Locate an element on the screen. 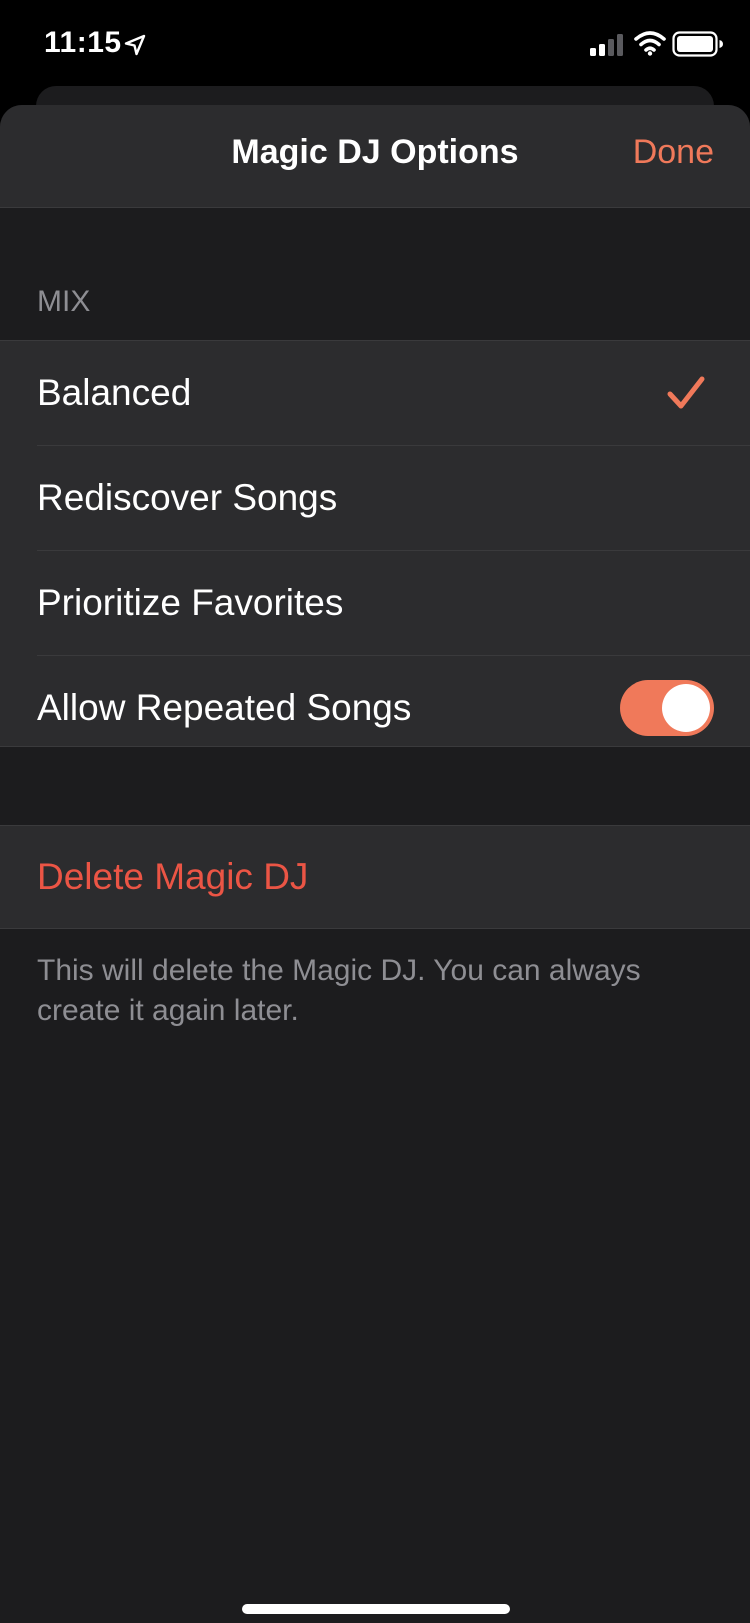 This screenshot has height=1623, width=750. nav-bar: Magic DJ Options Done is located at coordinates (375, 156).